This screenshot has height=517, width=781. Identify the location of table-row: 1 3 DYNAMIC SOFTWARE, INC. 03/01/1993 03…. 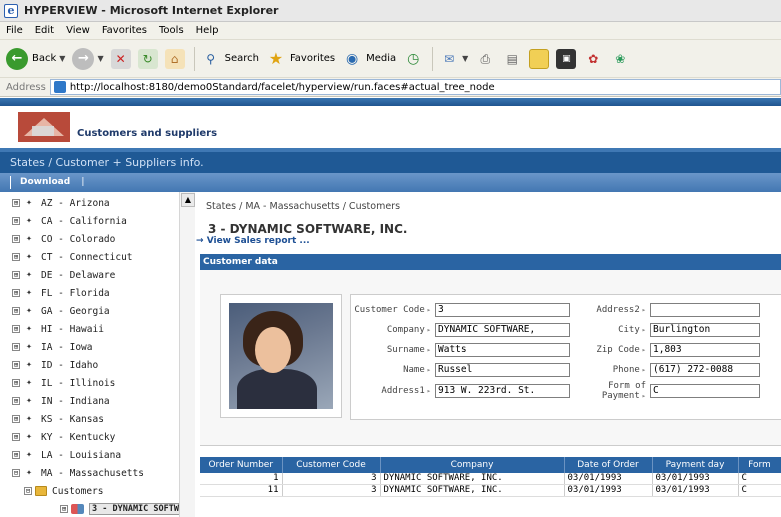
(490, 479).